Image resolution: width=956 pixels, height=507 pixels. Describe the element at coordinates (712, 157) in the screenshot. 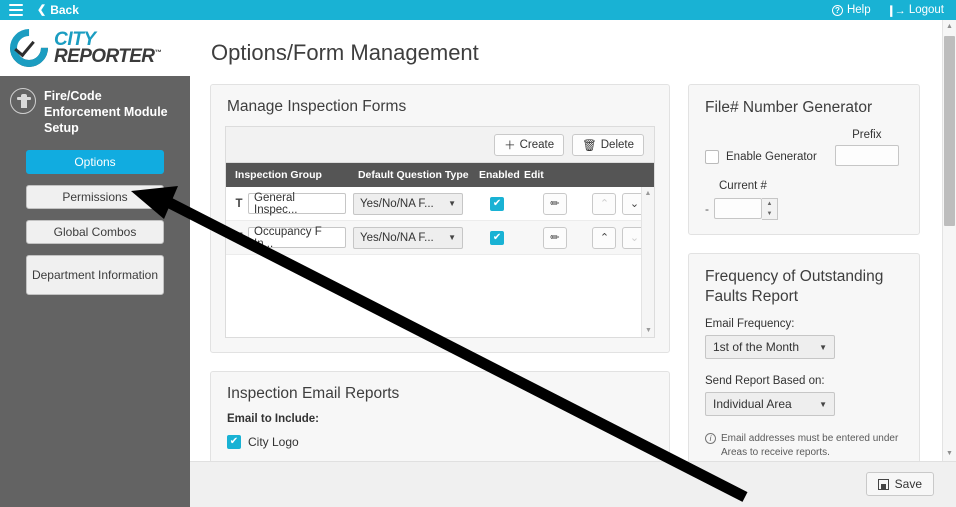

I see `enable-generator-checkbox: ✔` at that location.